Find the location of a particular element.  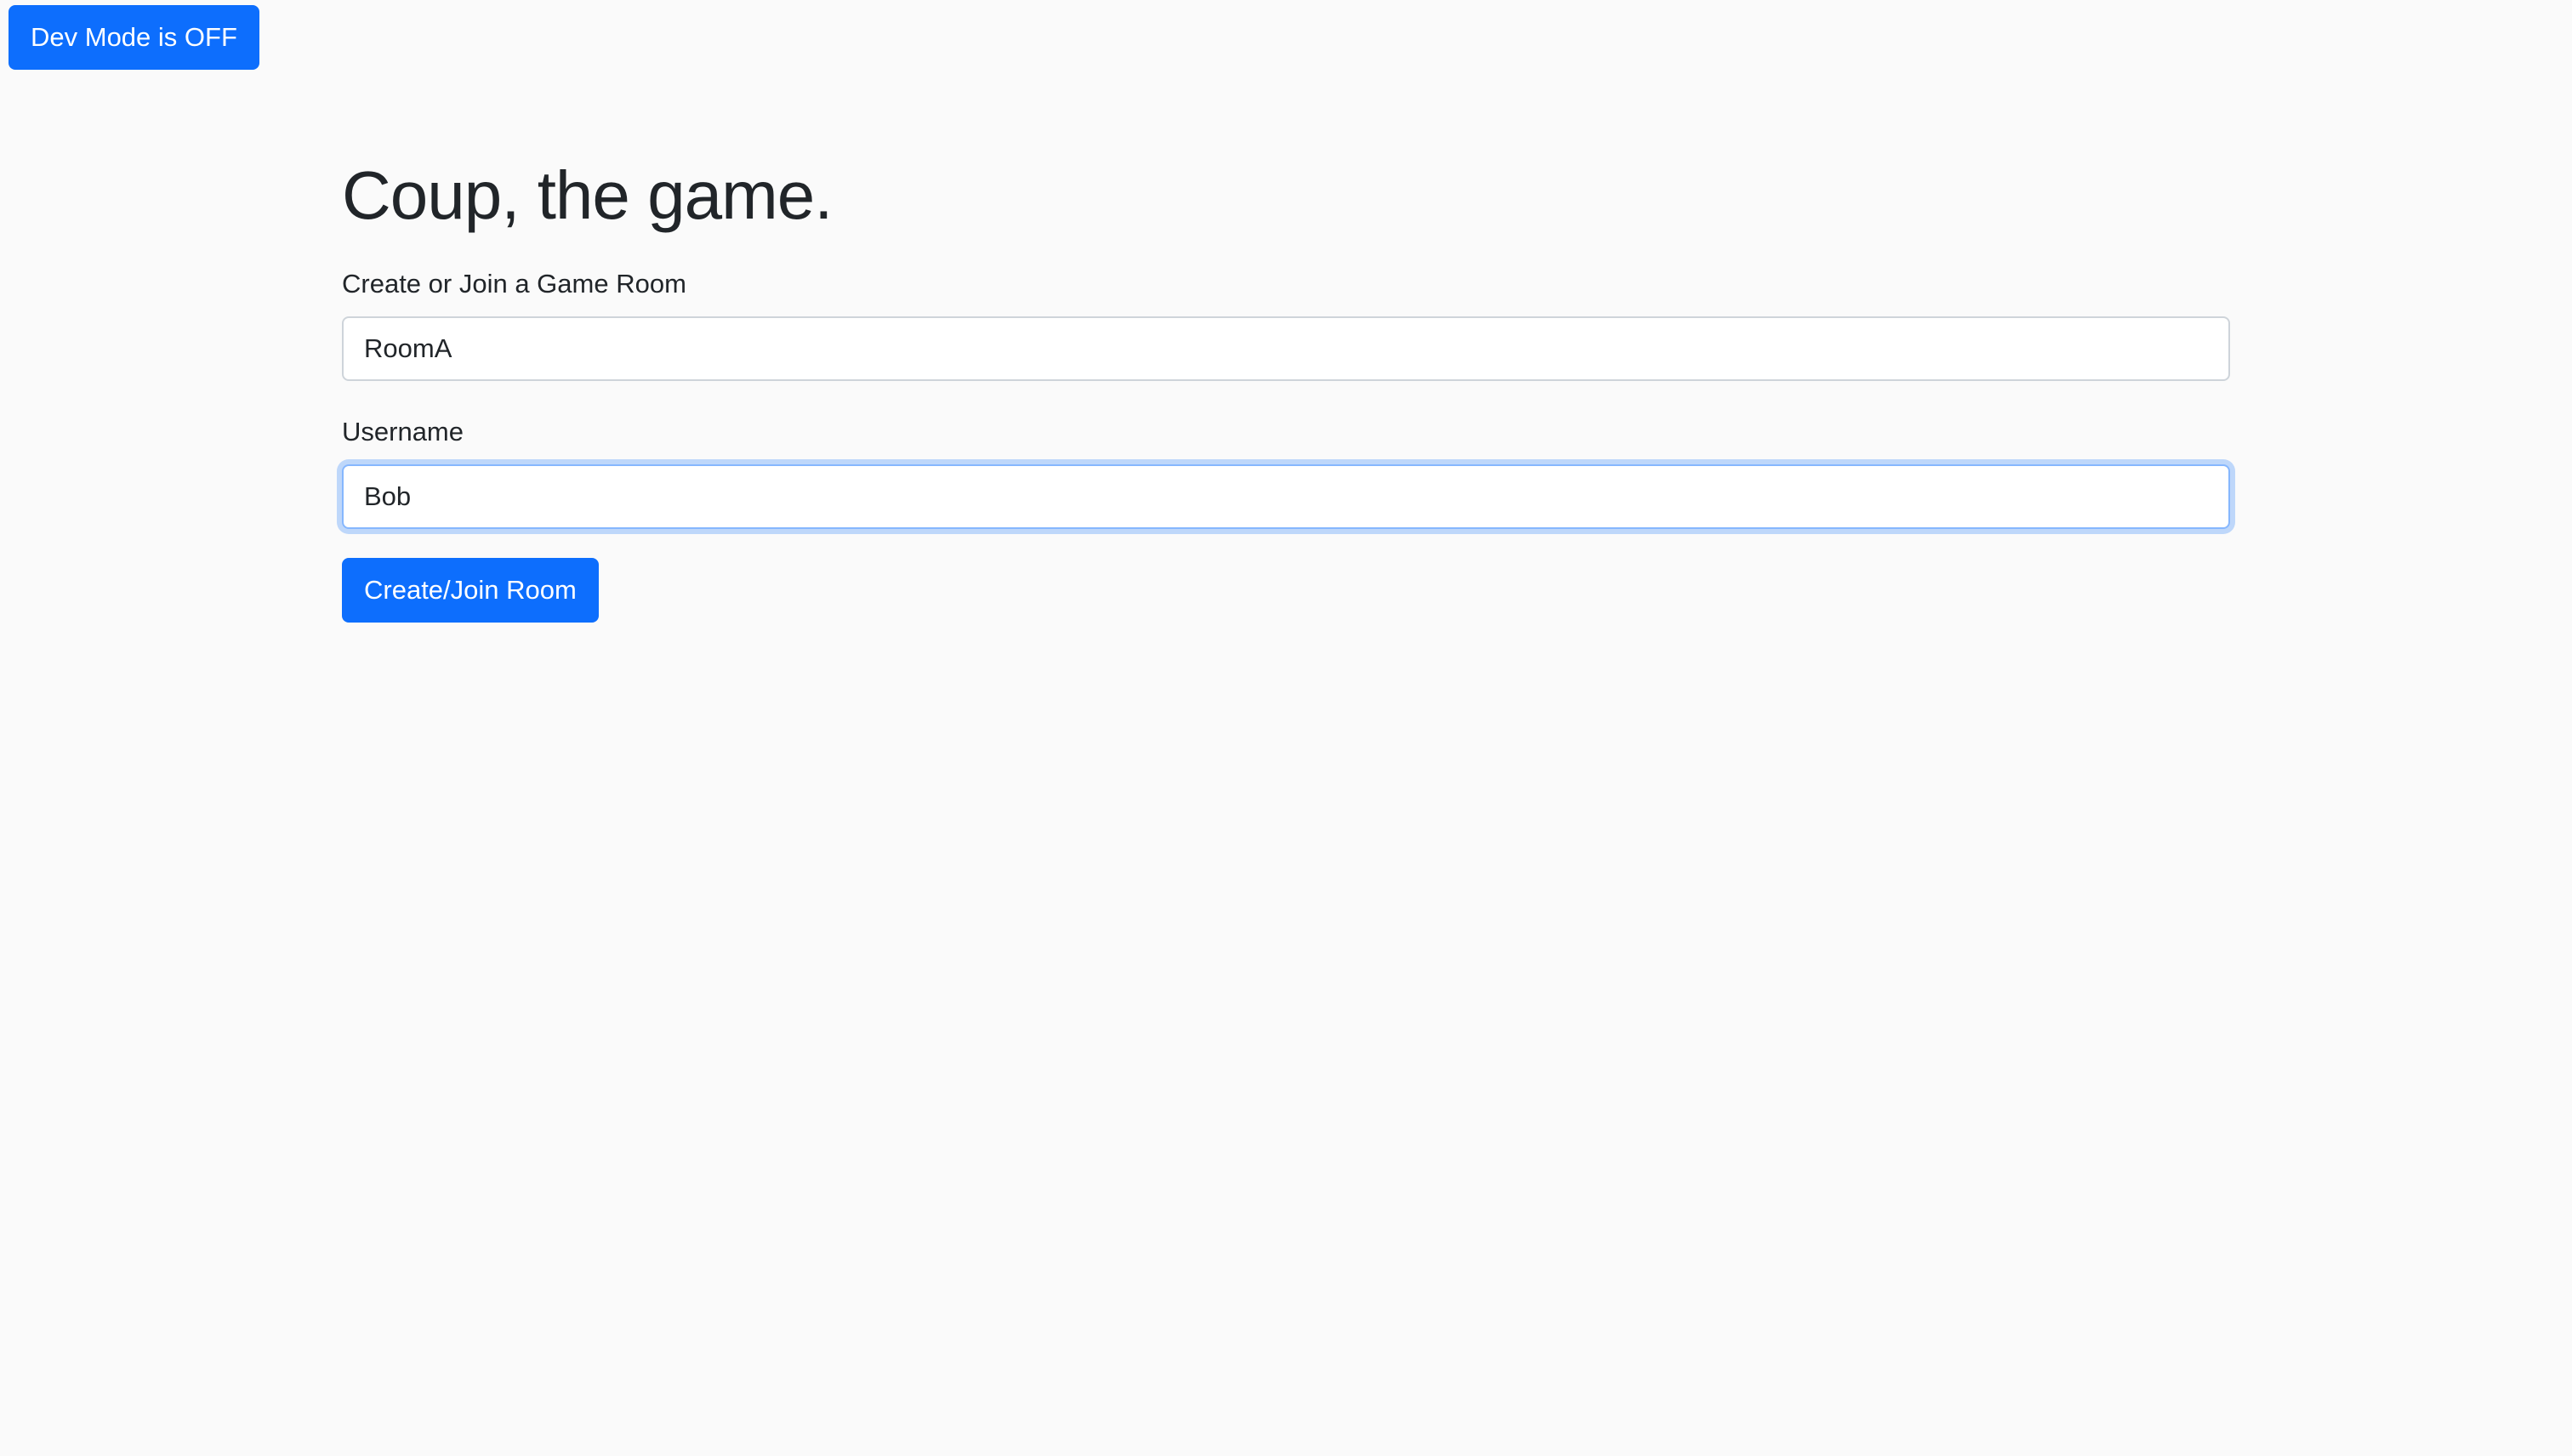

create-join-room-button: Create/Join Room is located at coordinates (471, 590).